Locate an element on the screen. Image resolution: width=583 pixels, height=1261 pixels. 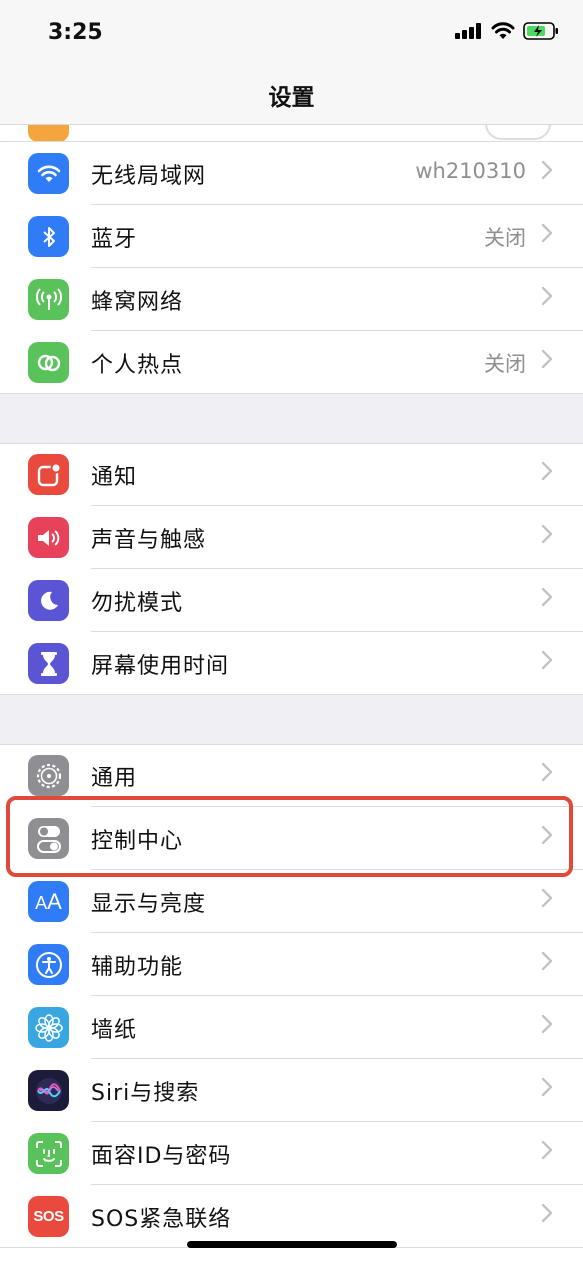
hotspot-icon is located at coordinates (48, 362).